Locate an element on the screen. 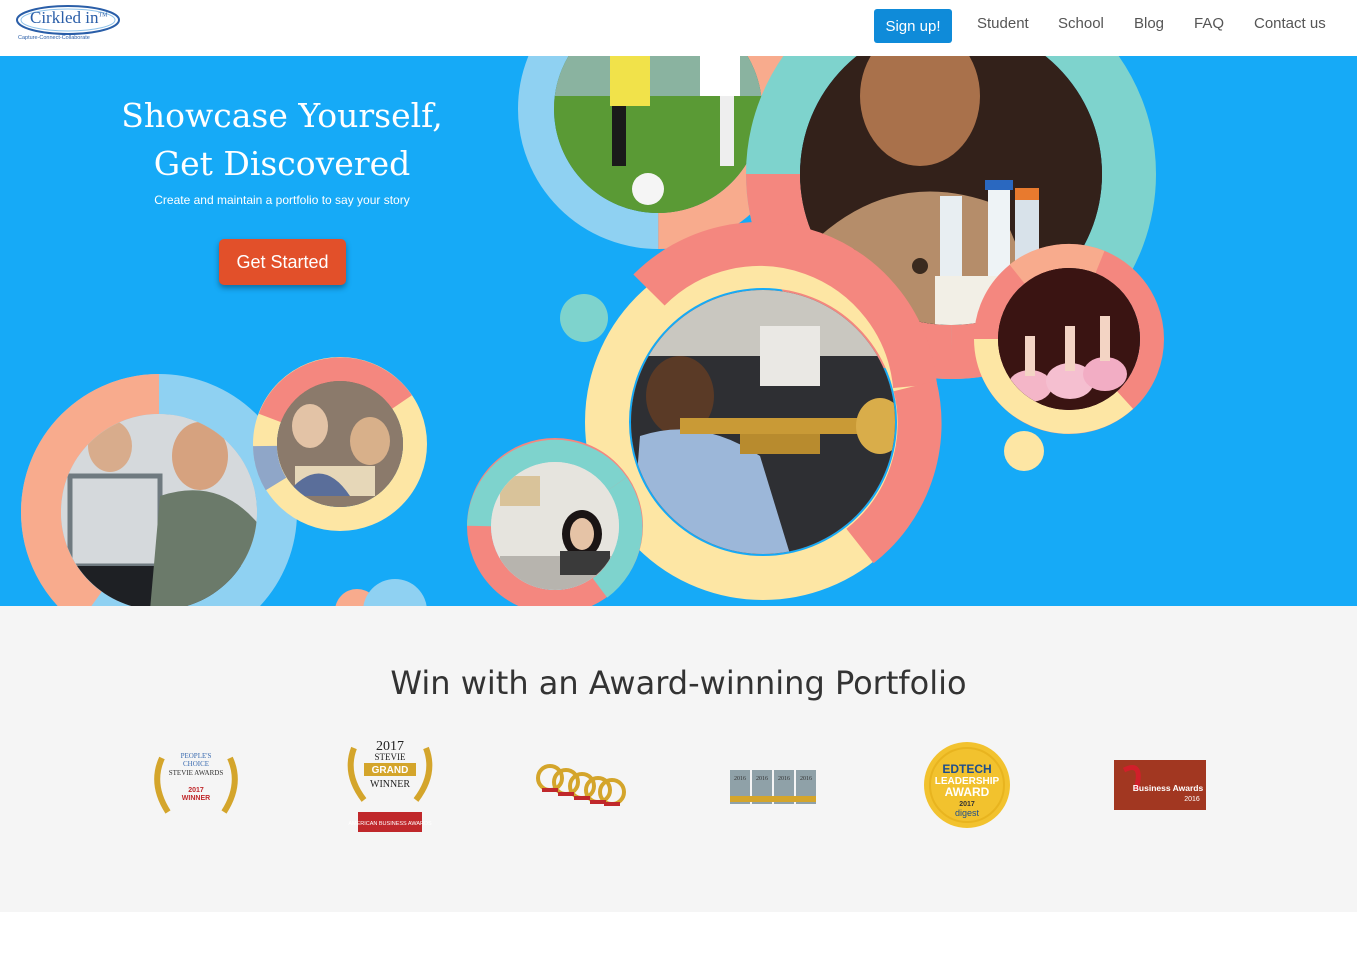  svg-text: GRAND is located at coordinates (390, 770).